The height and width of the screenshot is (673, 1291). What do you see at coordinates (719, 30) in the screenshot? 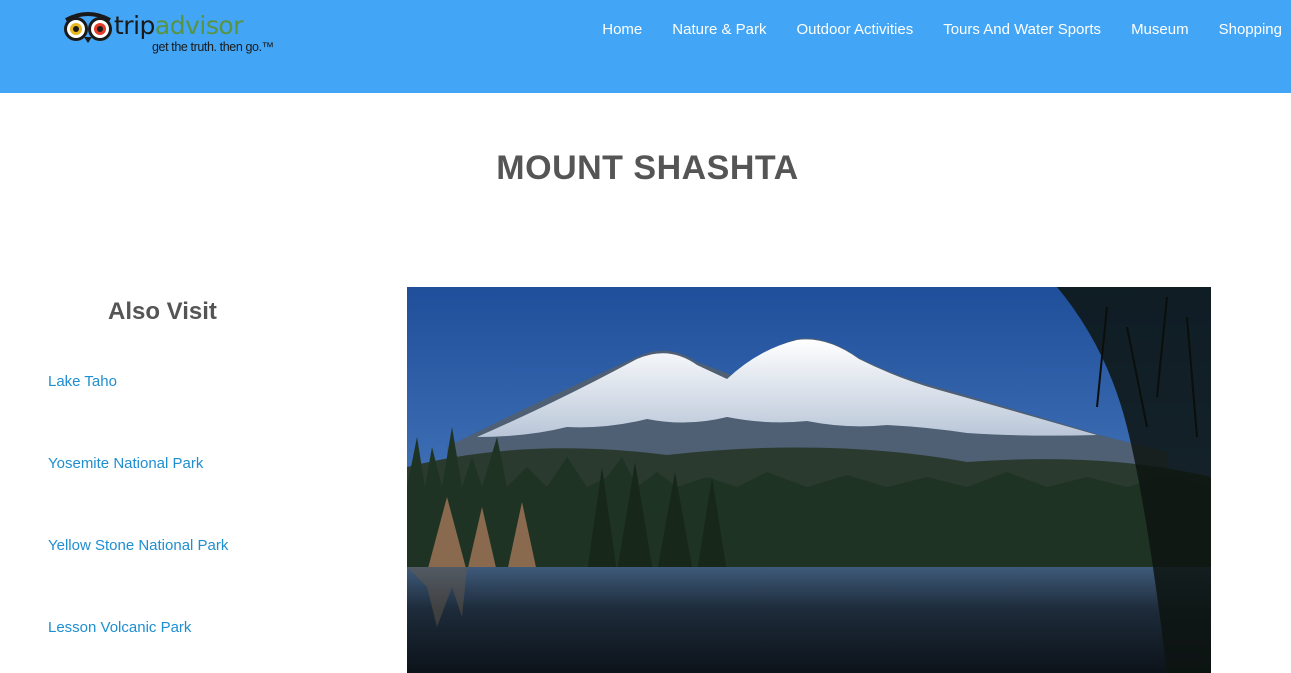
I see `nav-nature-park: Nature & Park` at bounding box center [719, 30].